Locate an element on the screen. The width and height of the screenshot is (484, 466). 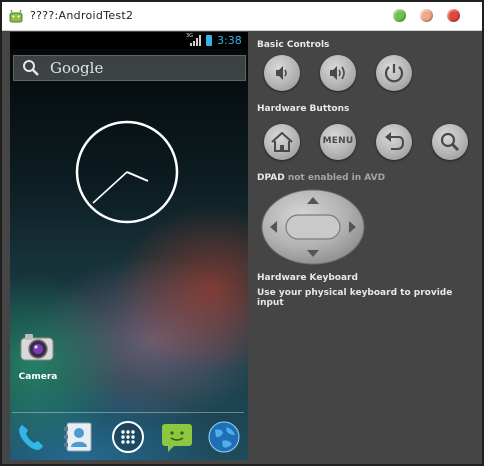
volume-down-button is located at coordinates (282, 73).